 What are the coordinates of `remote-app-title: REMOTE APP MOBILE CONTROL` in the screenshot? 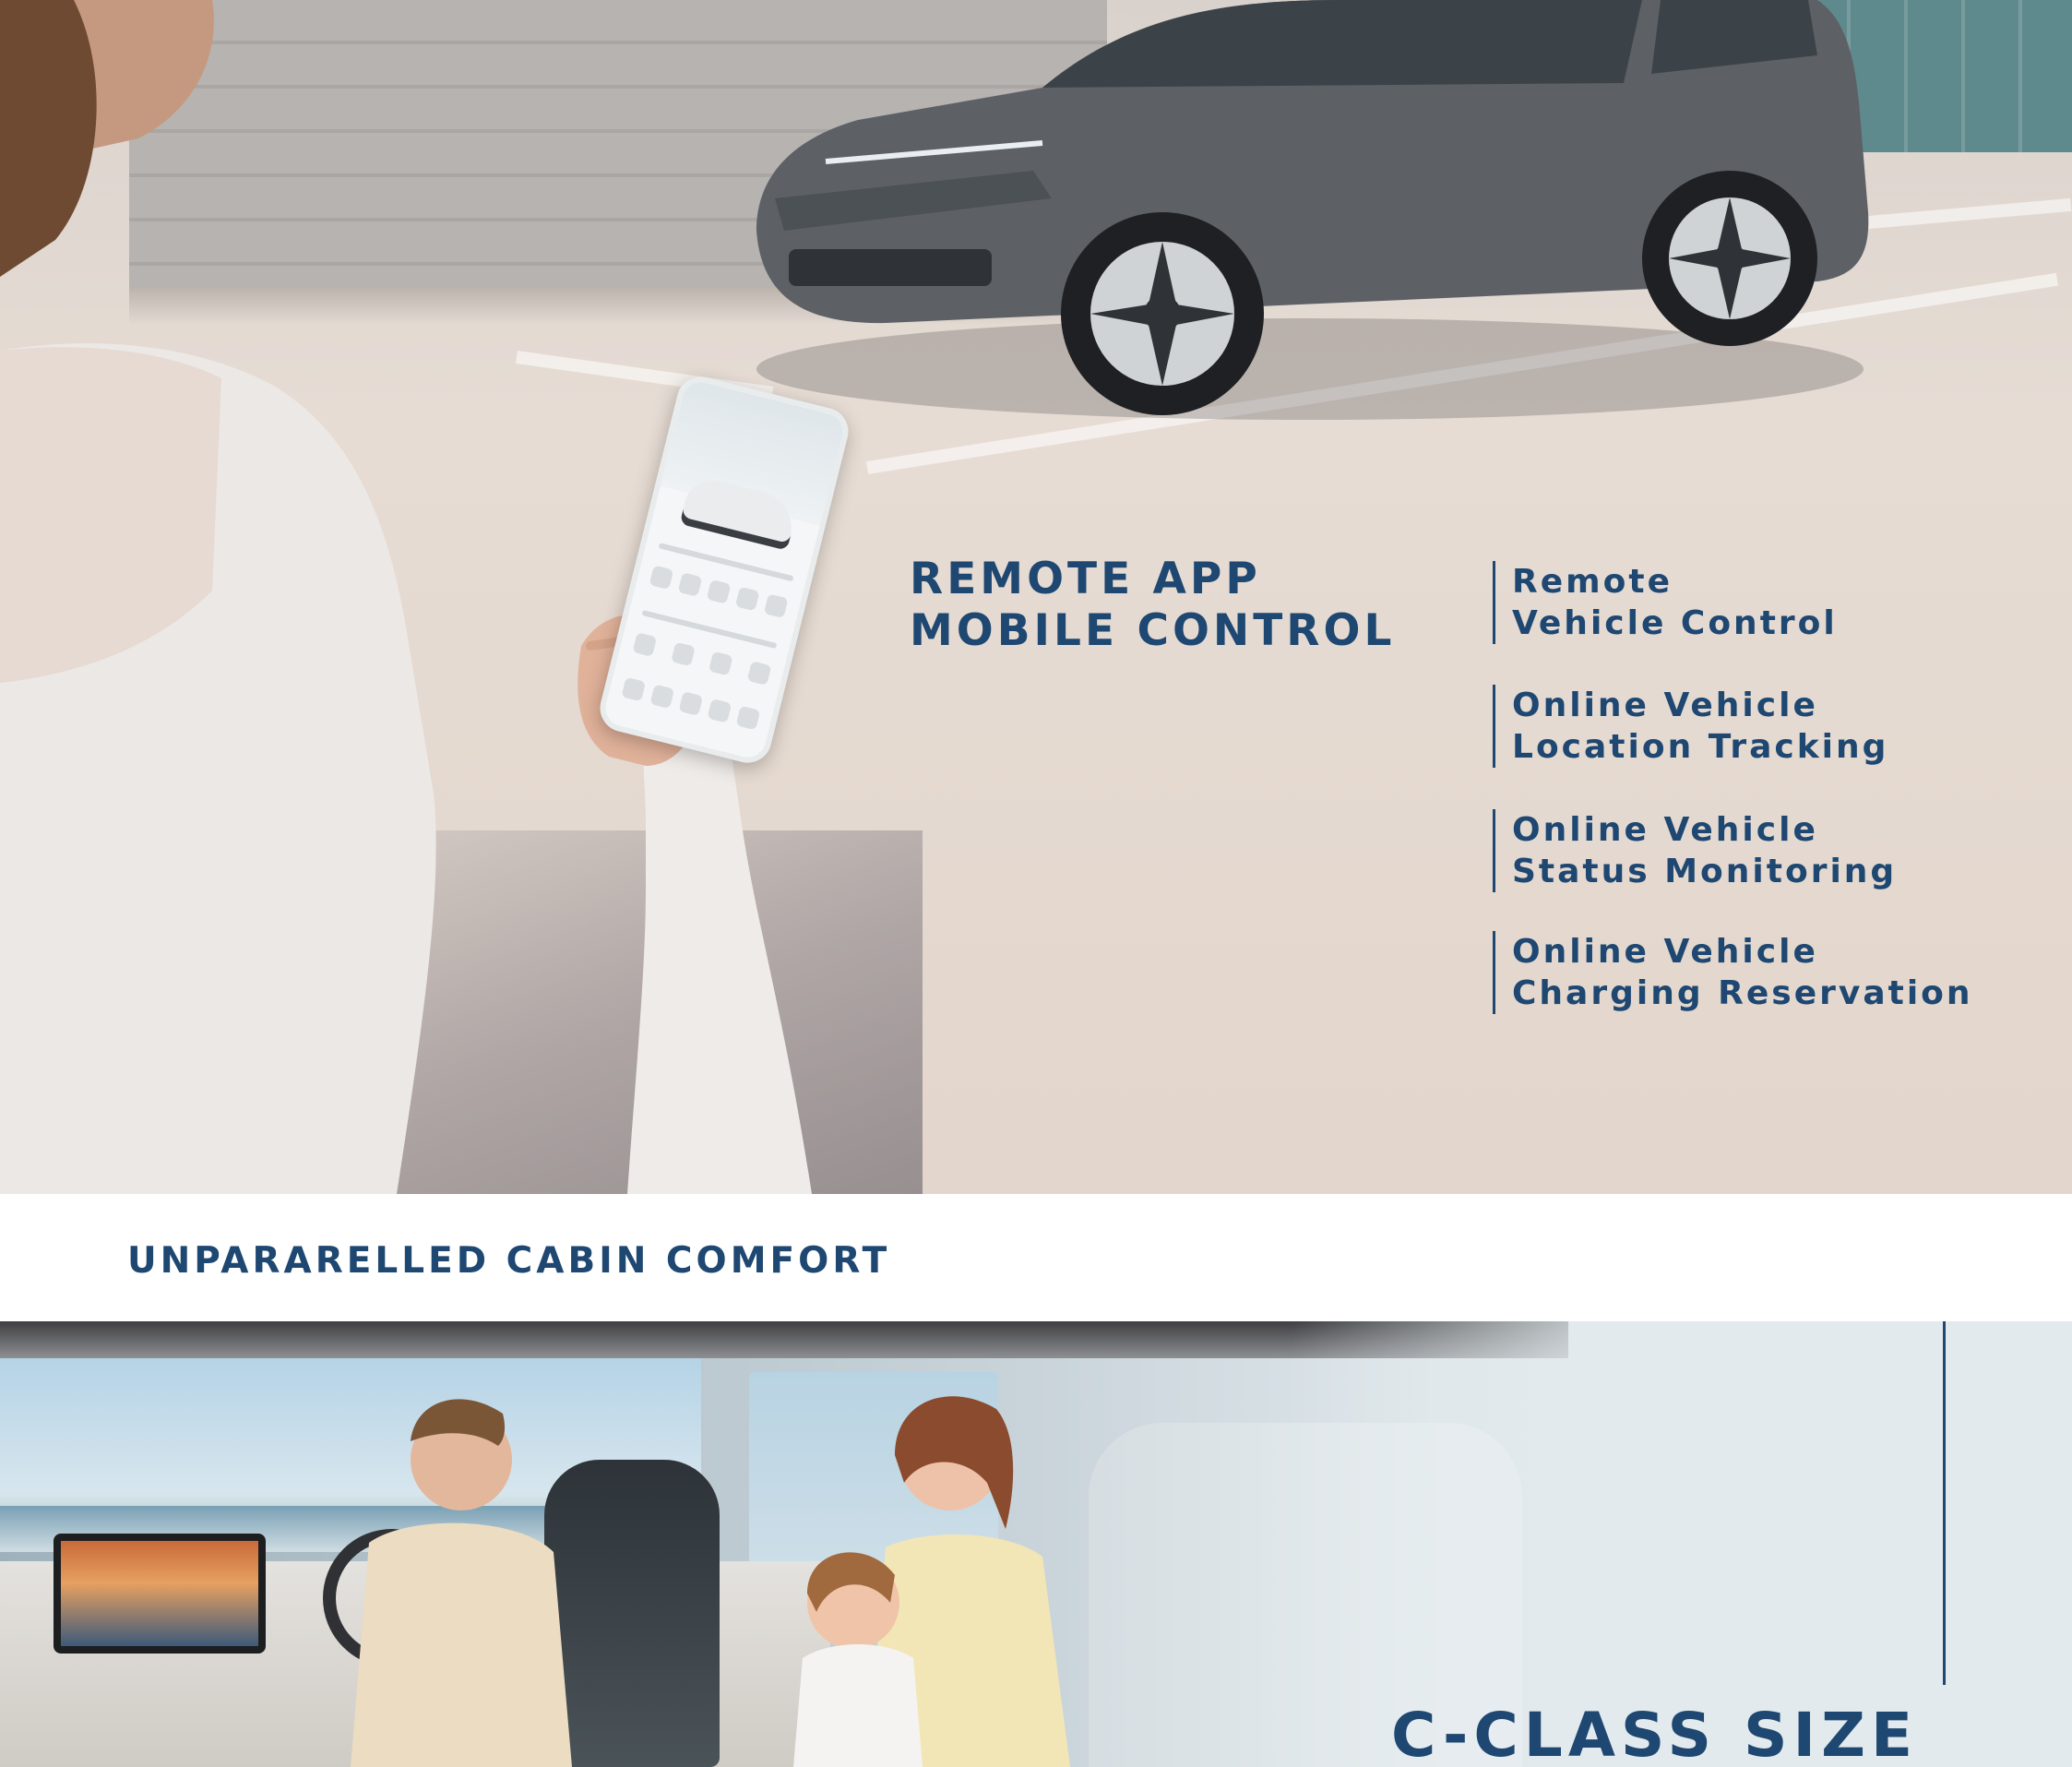 It's located at (1186, 605).